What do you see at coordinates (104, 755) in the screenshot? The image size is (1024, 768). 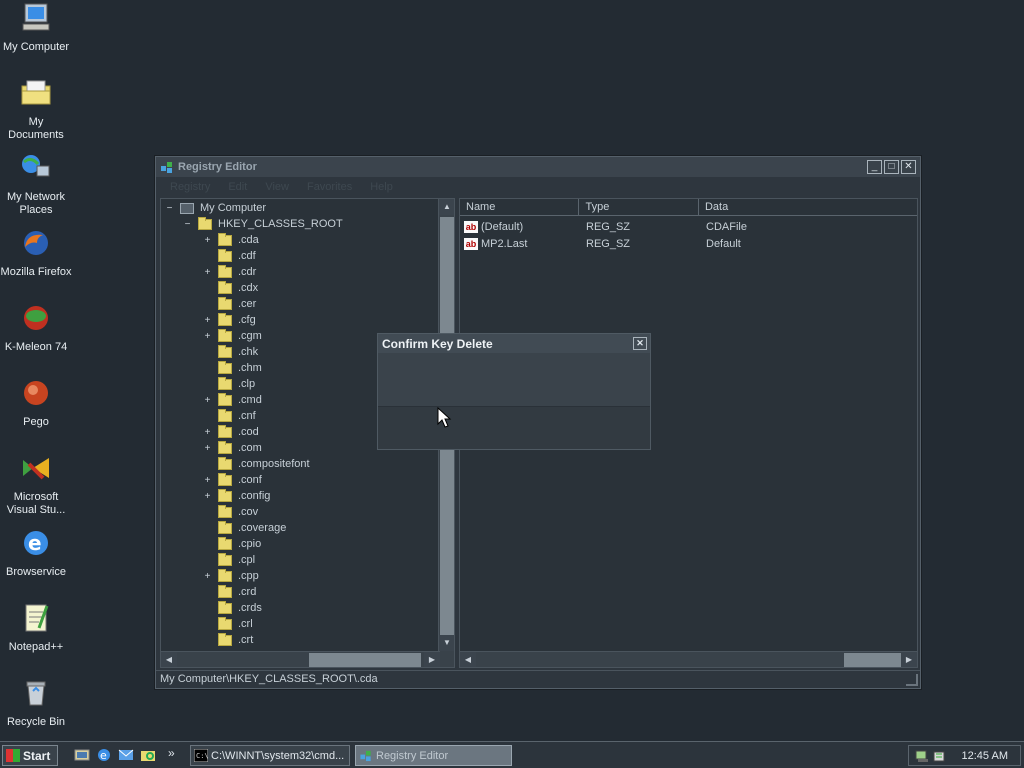 I see `internet-explorer-icon: e` at bounding box center [104, 755].